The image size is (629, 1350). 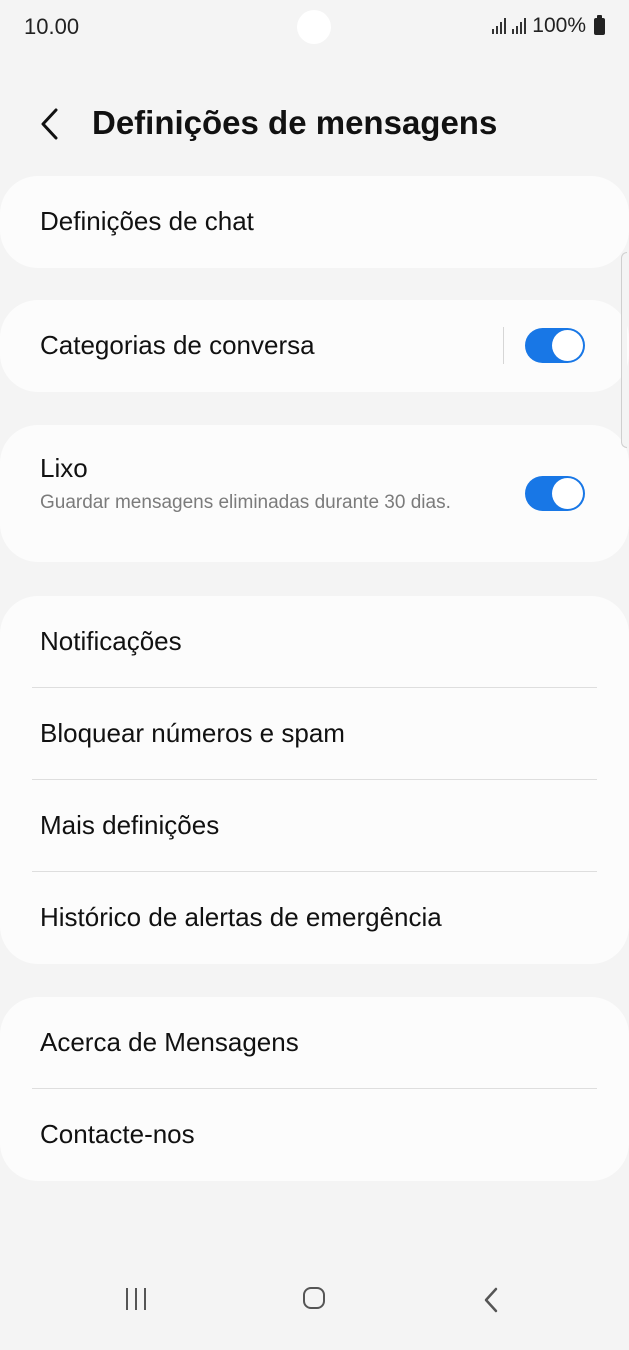 What do you see at coordinates (314, 1135) in the screenshot?
I see `contact-us-item: Contacte-nos` at bounding box center [314, 1135].